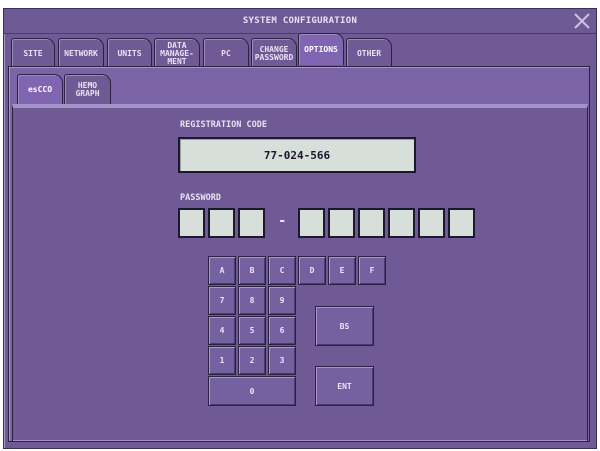 The width and height of the screenshot is (600, 451). I want to click on backspace-button: BS, so click(344, 326).